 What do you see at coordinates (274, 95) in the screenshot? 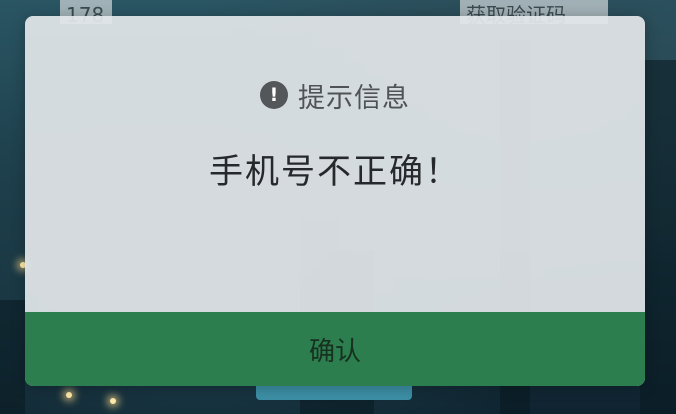
I see `exclamation-circle-icon: !` at bounding box center [274, 95].